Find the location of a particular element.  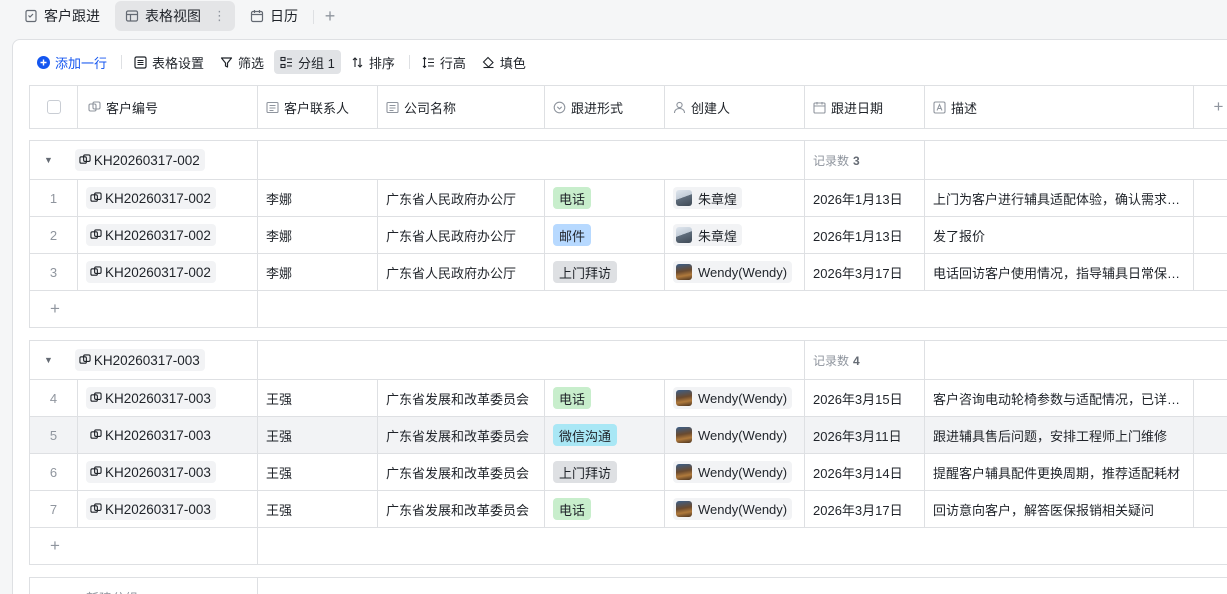

cell-method: 微信沟通 is located at coordinates (605, 435).